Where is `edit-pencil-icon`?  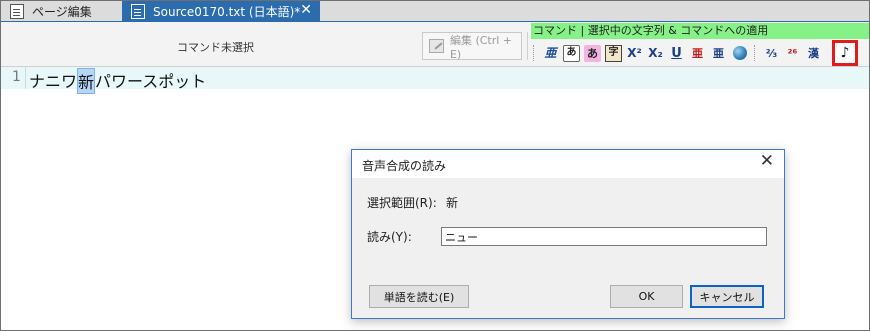 edit-pencil-icon is located at coordinates (436, 46).